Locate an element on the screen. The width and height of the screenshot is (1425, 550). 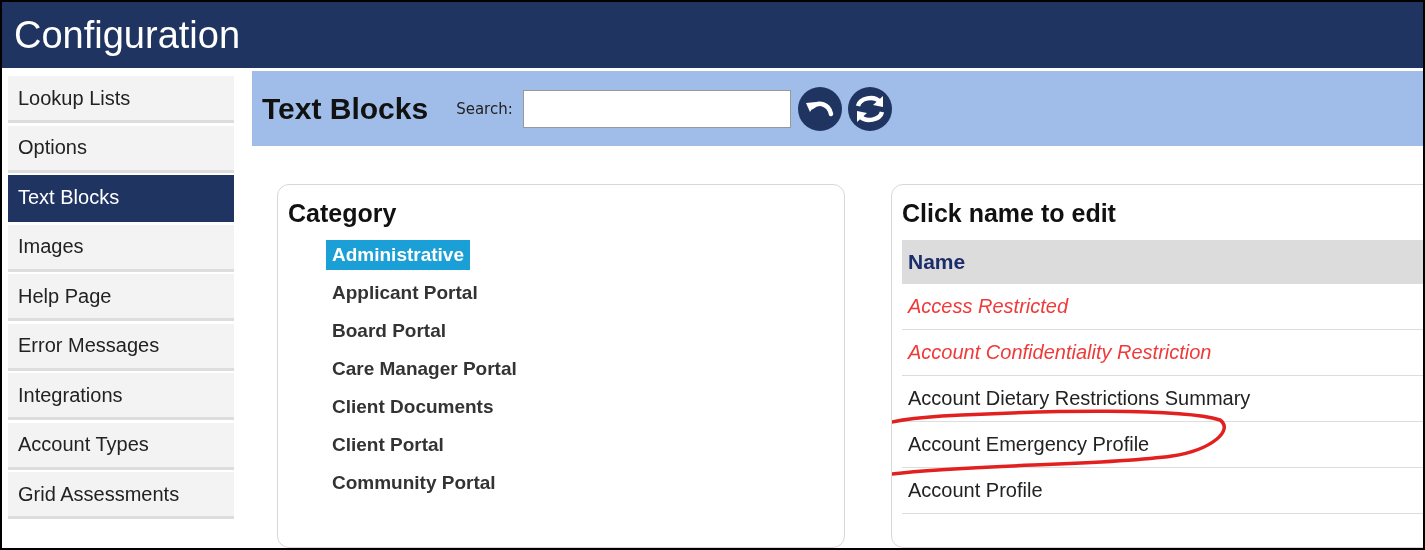
category-item: Community Portal is located at coordinates (414, 483).